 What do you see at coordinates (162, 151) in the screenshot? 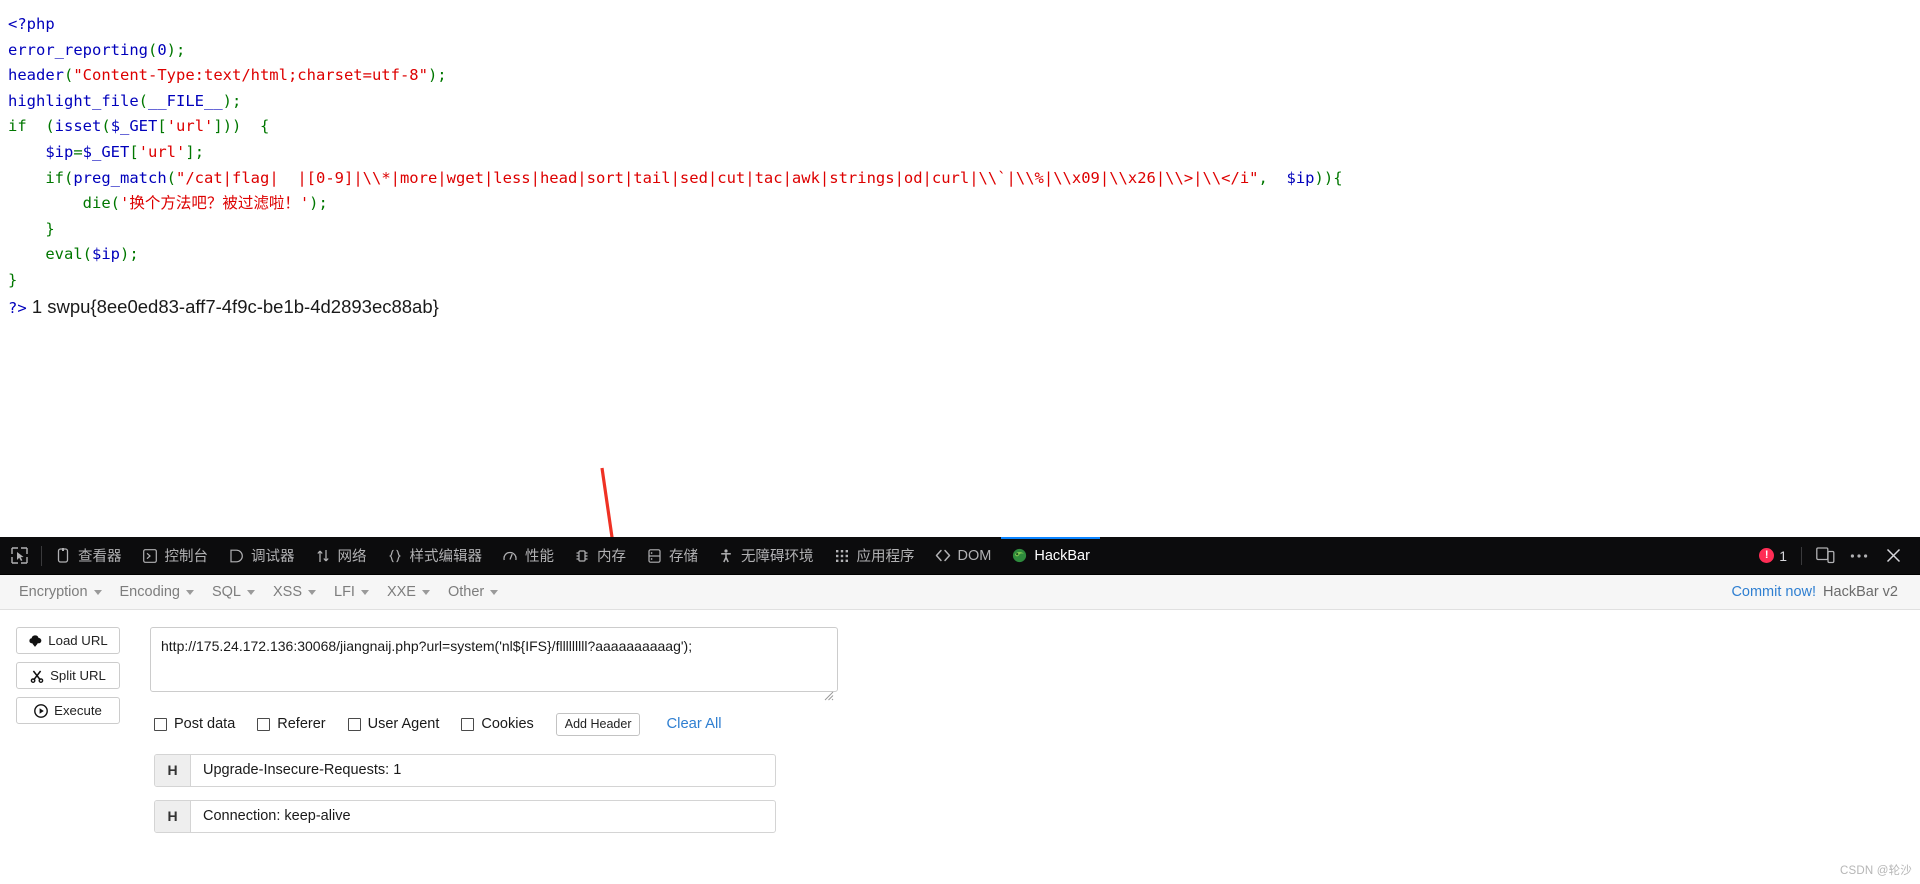
I see `code-token: 'url'` at bounding box center [162, 151].